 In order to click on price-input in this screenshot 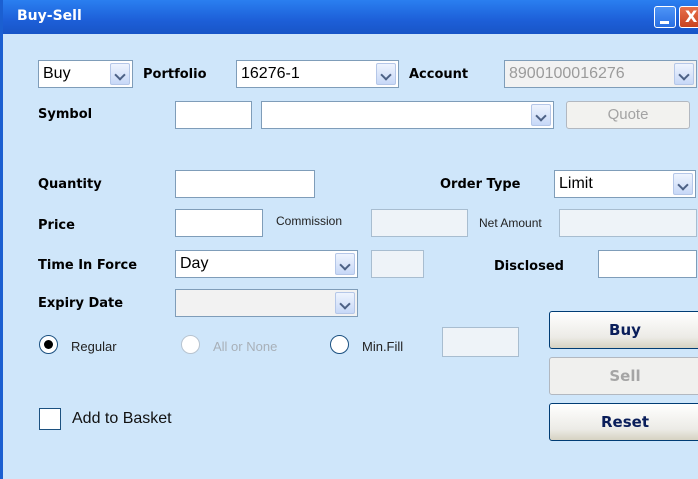, I will do `click(219, 223)`.